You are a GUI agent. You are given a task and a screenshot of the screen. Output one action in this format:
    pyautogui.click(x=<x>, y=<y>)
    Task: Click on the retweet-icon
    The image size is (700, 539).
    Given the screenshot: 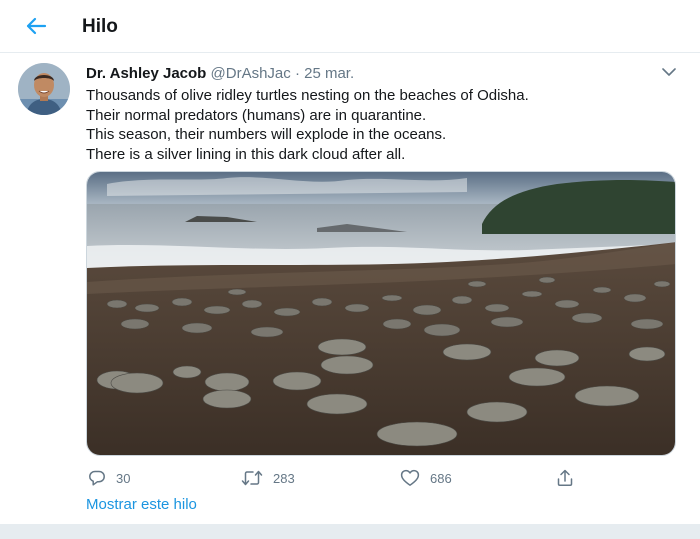 What is the action you would take?
    pyautogui.click(x=252, y=478)
    